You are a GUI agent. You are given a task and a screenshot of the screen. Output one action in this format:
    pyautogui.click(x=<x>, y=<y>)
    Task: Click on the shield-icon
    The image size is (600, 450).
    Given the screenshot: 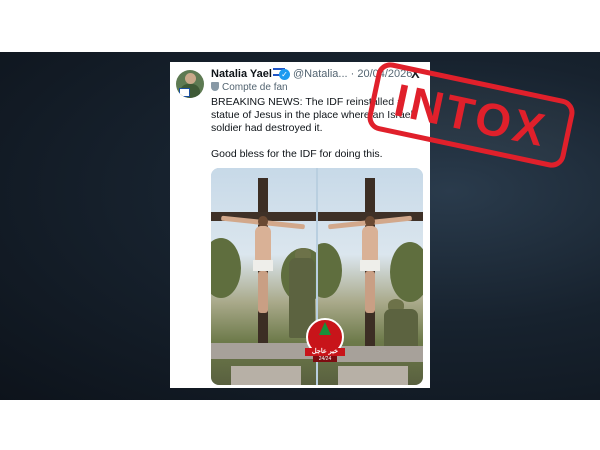 What is the action you would take?
    pyautogui.click(x=215, y=86)
    